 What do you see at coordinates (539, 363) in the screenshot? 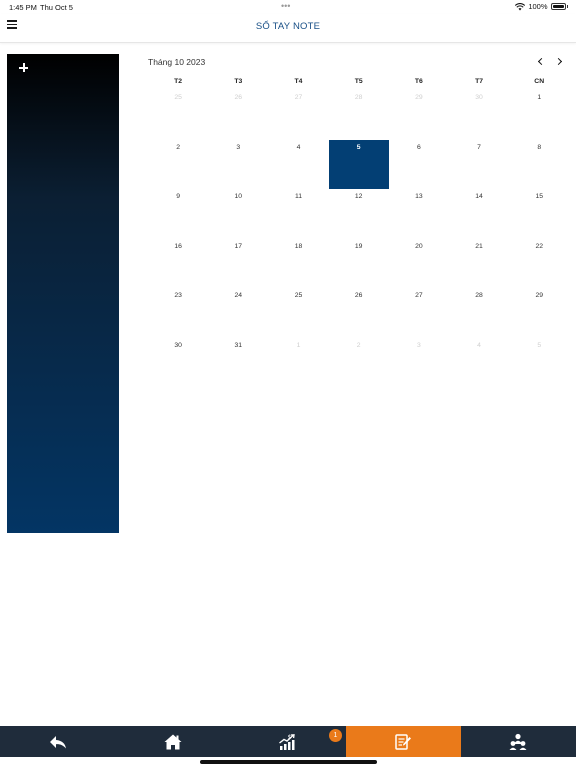
I see `calendar-day: 5` at bounding box center [539, 363].